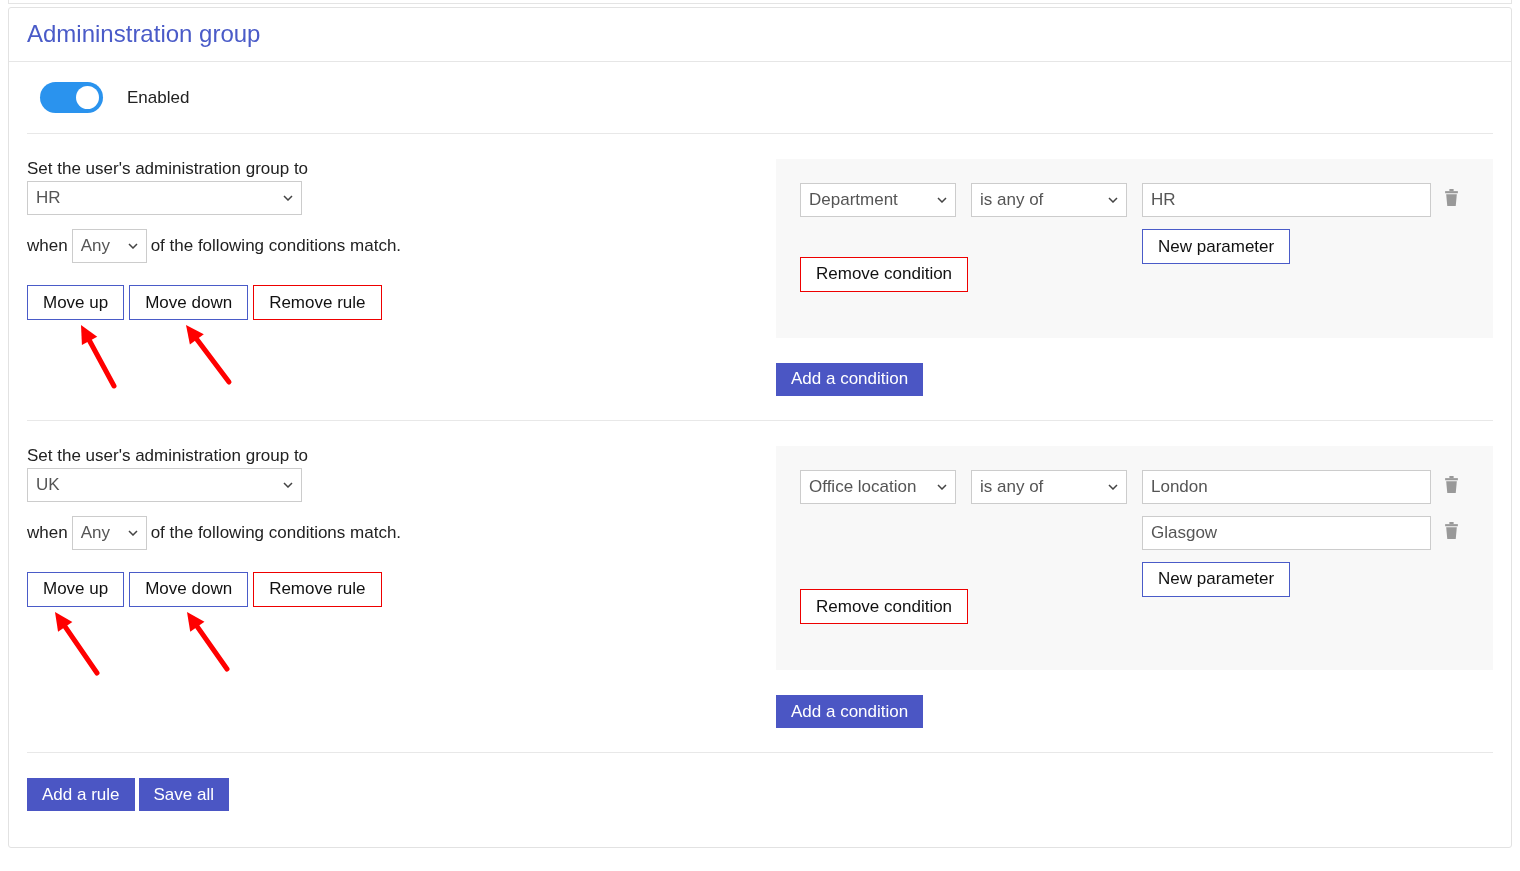 This screenshot has height=871, width=1520. I want to click on field-select: Office location, so click(878, 486).